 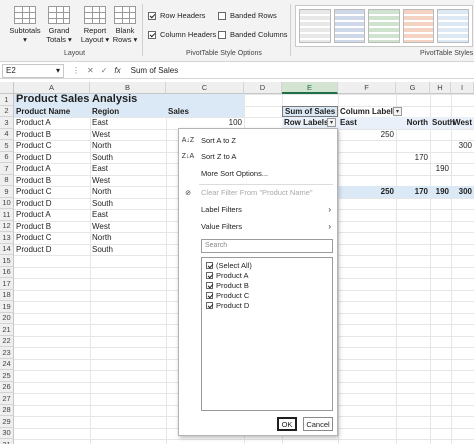 I want to click on pivot-row-labels: Row Labels, so click(x=305, y=123).